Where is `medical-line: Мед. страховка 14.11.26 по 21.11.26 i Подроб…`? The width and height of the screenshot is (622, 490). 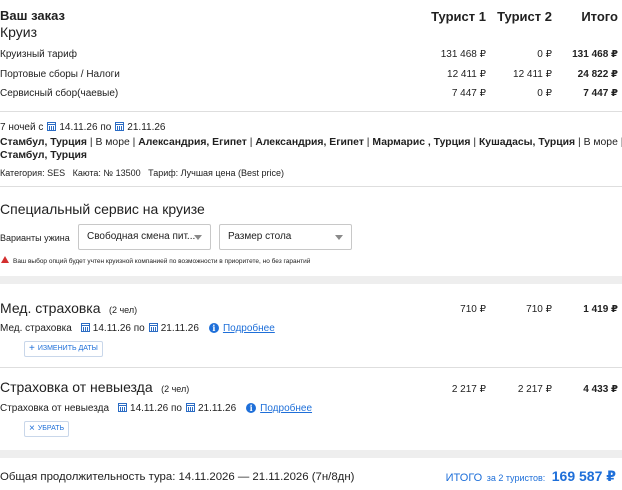 medical-line: Мед. страховка 14.11.26 по 21.11.26 i Подроб… is located at coordinates (137, 328).